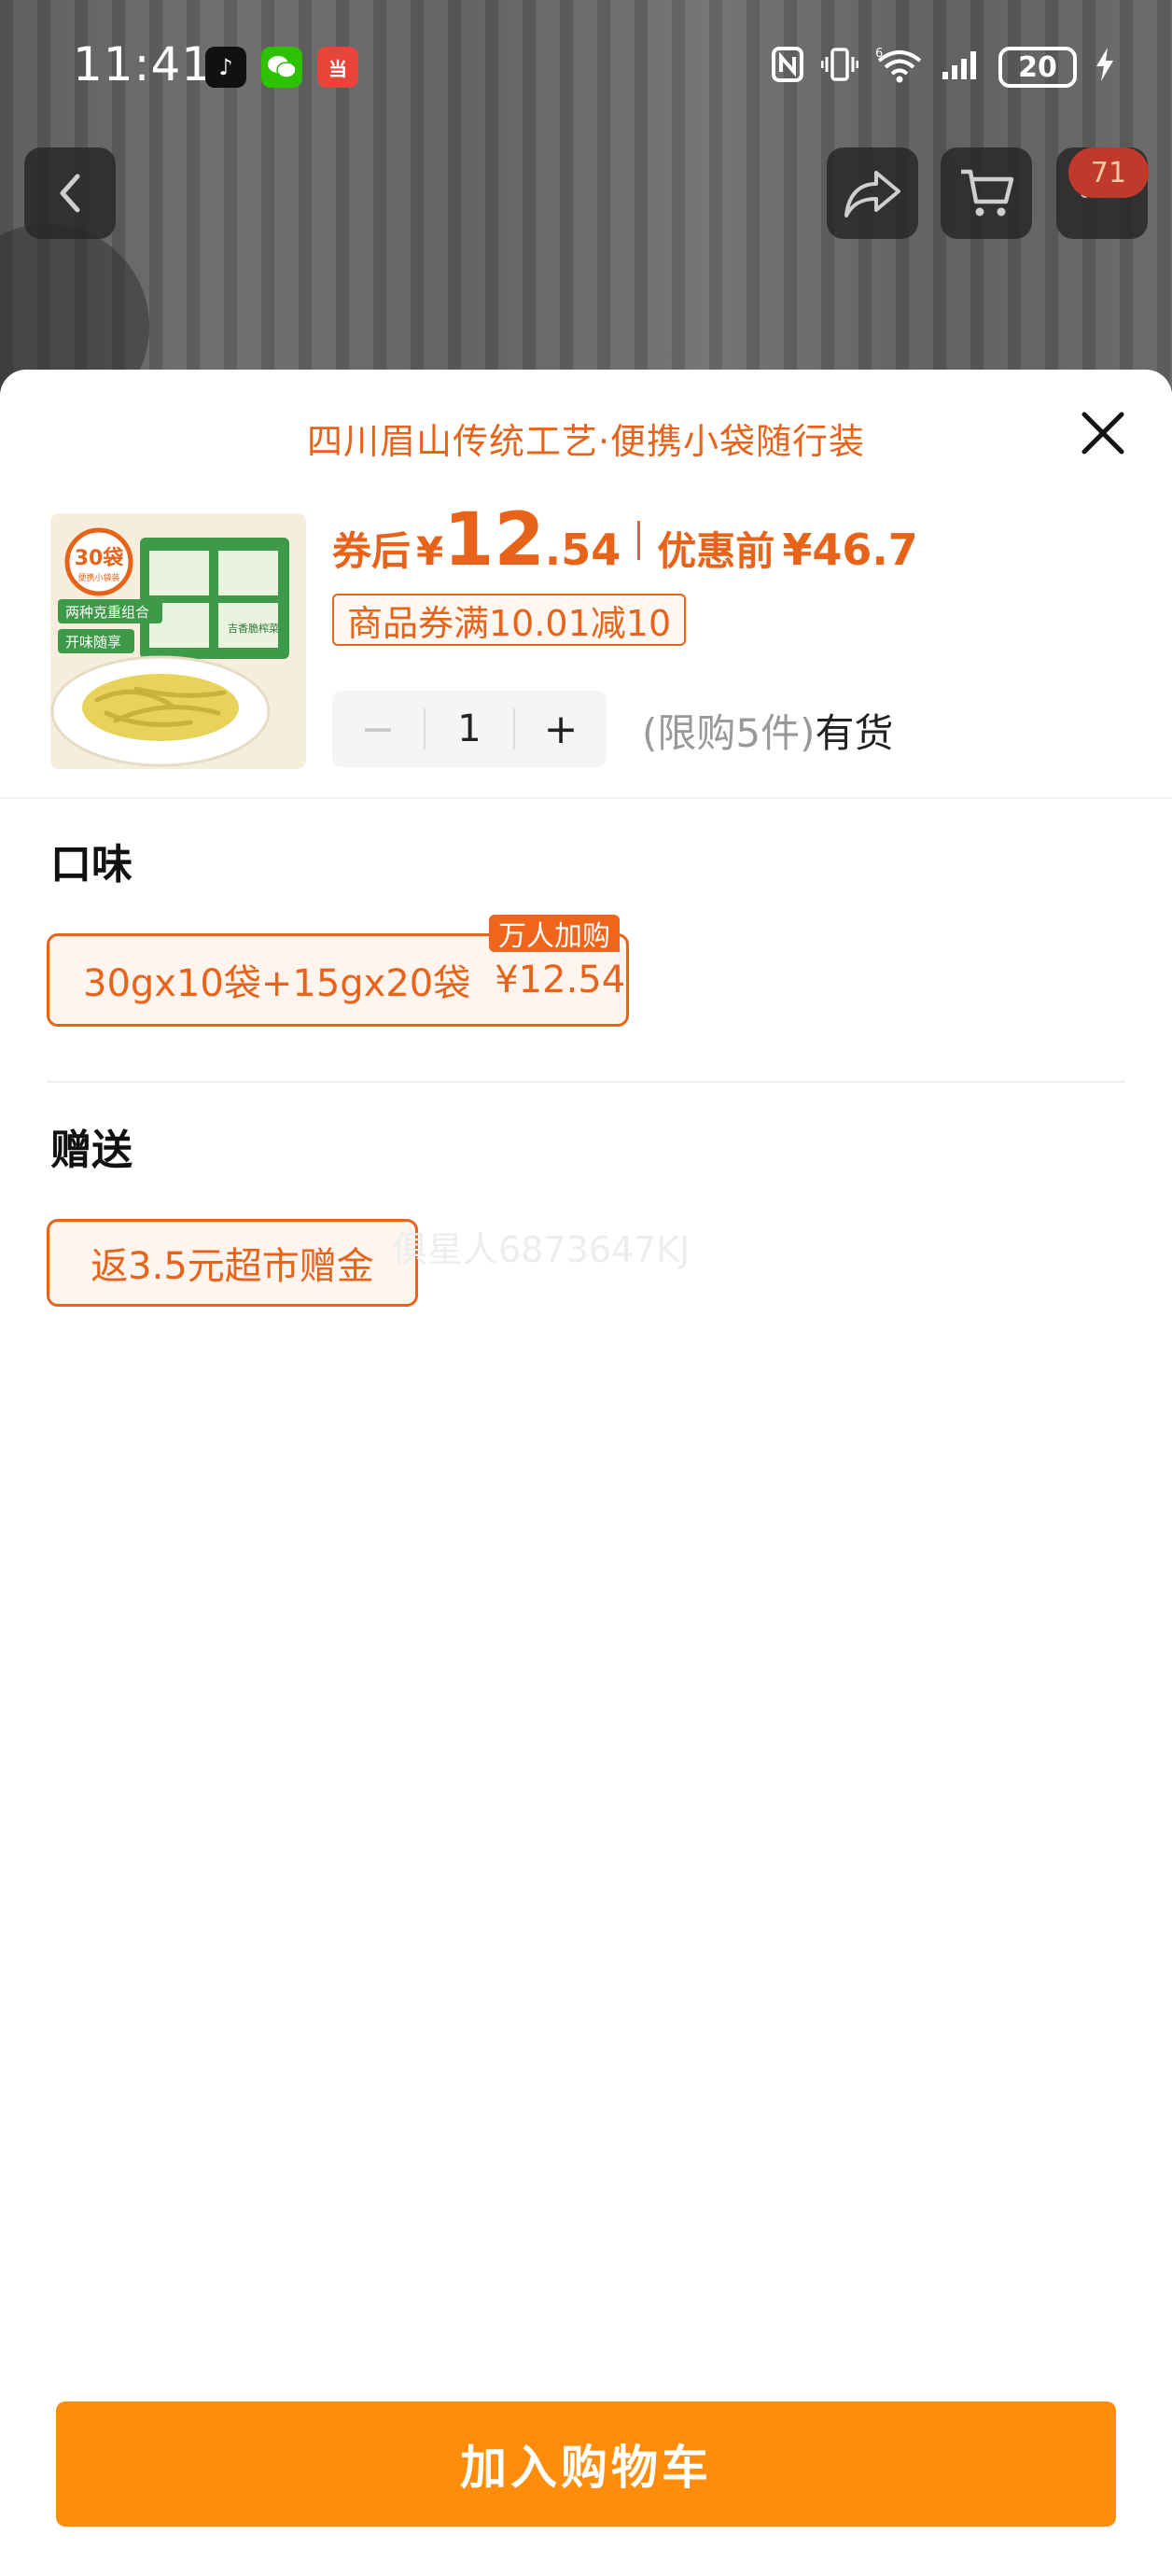 Image resolution: width=1172 pixels, height=2576 pixels. Describe the element at coordinates (277, 983) in the screenshot. I see `flavor-option-label: 30gx10袋+15gx20袋` at that location.